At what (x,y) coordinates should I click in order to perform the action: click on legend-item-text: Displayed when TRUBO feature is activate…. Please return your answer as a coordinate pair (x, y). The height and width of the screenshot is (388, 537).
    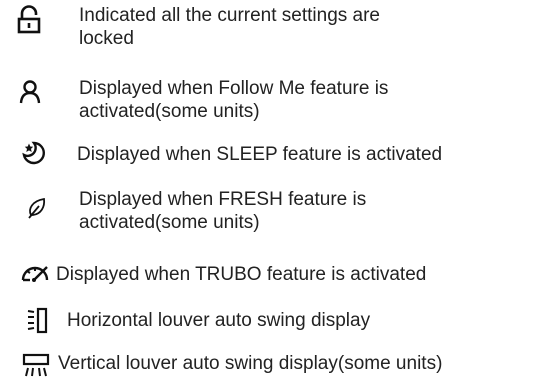
    Looking at the image, I should click on (241, 274).